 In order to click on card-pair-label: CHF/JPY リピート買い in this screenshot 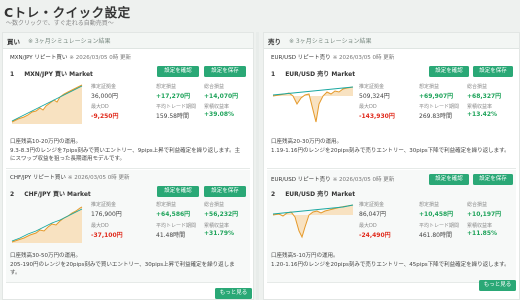, I will do `click(38, 178)`.